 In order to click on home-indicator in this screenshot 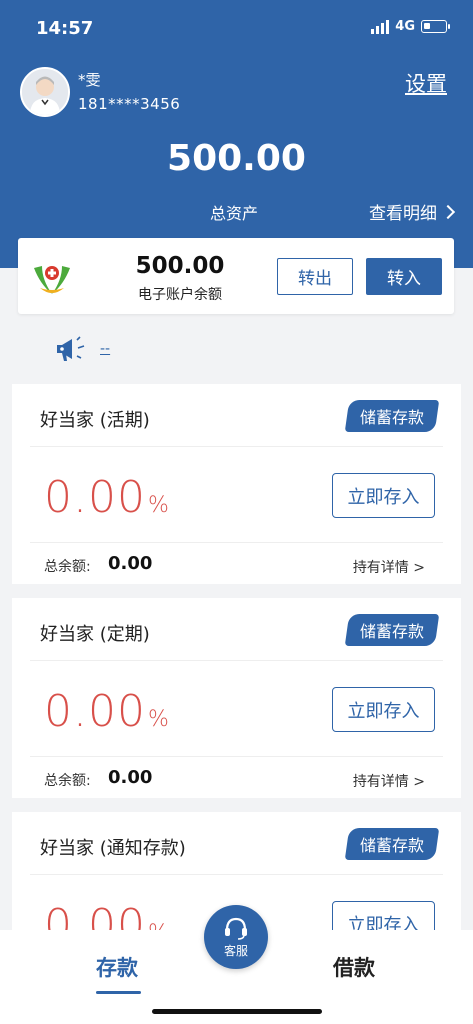, I will do `click(237, 1011)`.